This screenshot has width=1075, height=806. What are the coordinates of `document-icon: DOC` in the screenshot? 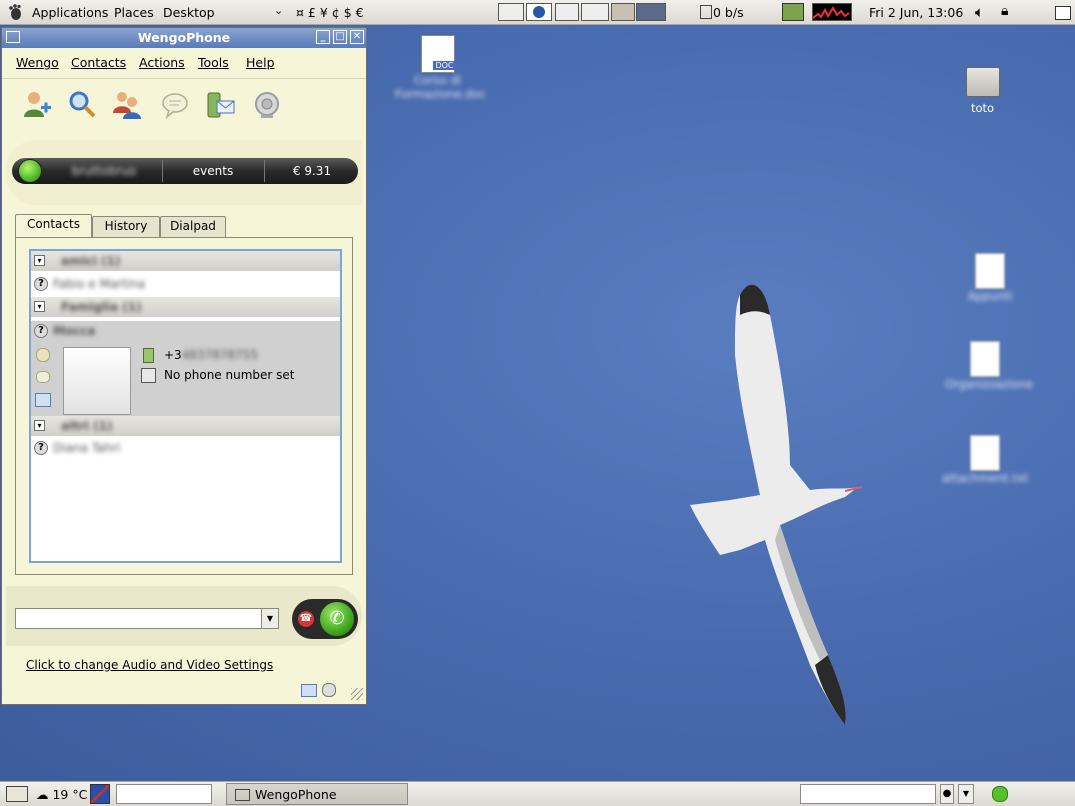 It's located at (438, 54).